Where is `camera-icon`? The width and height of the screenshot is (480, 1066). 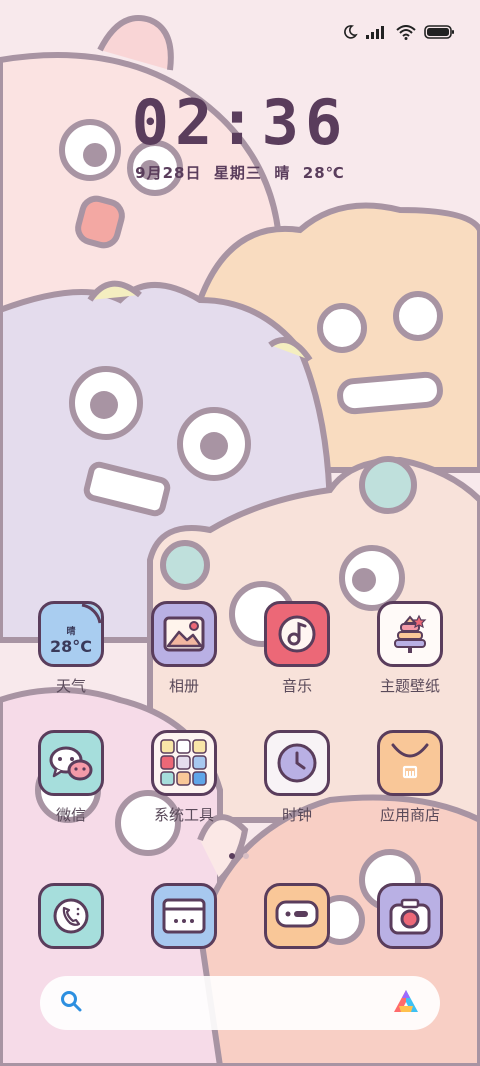
camera-icon is located at coordinates (410, 916).